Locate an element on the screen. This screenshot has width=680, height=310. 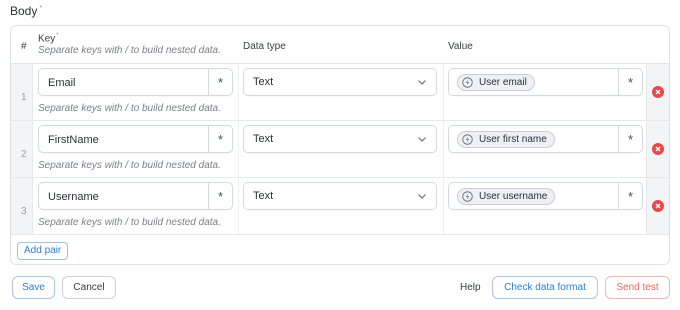
value-token: User first name is located at coordinates (506, 139).